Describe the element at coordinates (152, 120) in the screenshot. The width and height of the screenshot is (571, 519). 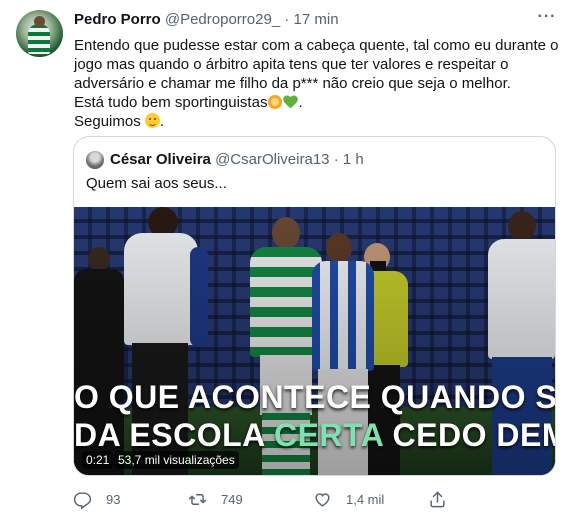
I see `wink-emoji` at that location.